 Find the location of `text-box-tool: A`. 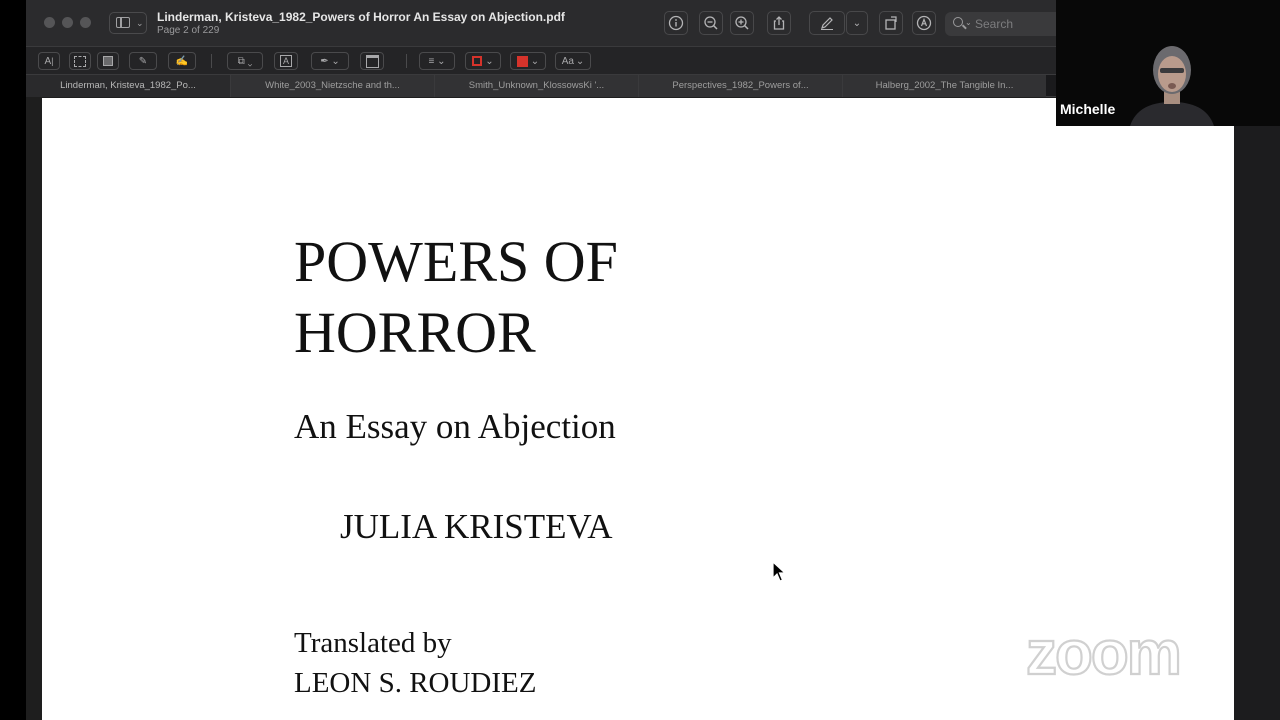

text-box-tool: A is located at coordinates (286, 61).